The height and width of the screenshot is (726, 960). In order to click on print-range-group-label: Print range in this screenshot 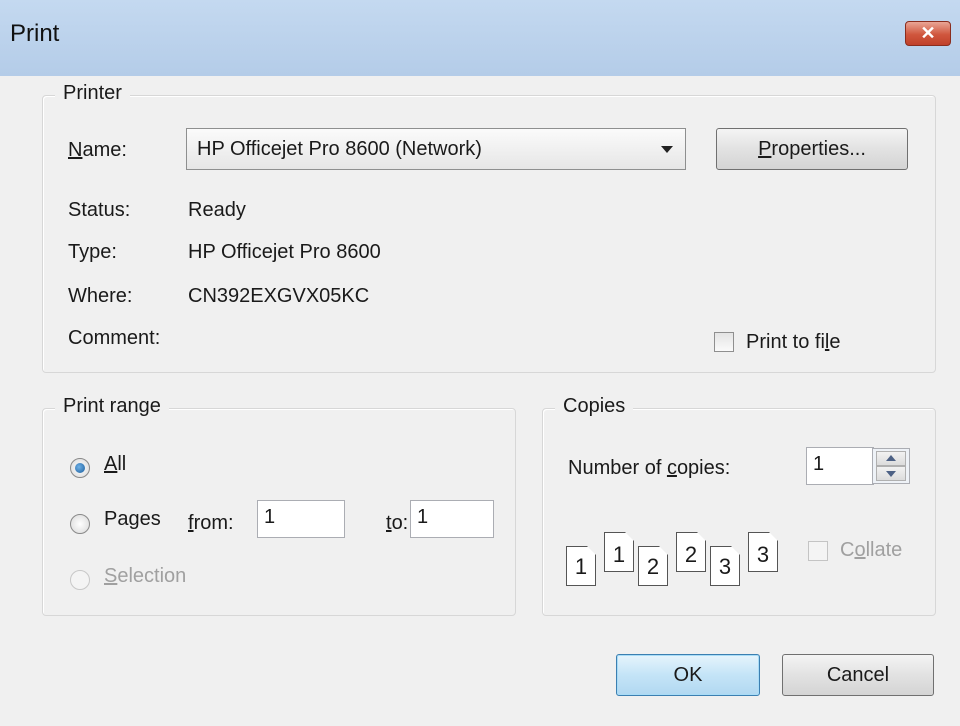, I will do `click(112, 406)`.